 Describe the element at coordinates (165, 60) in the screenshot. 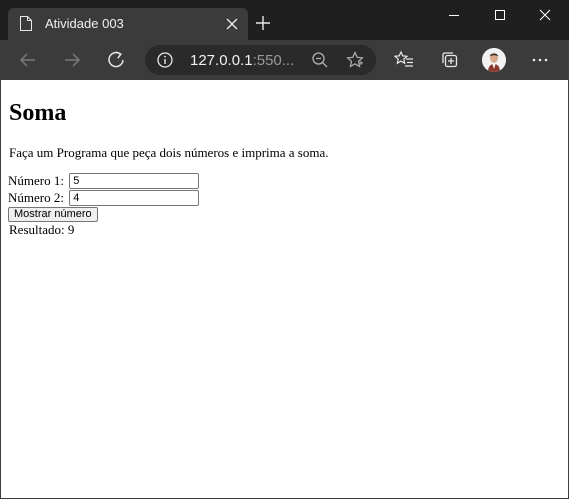

I see `info-icon` at that location.